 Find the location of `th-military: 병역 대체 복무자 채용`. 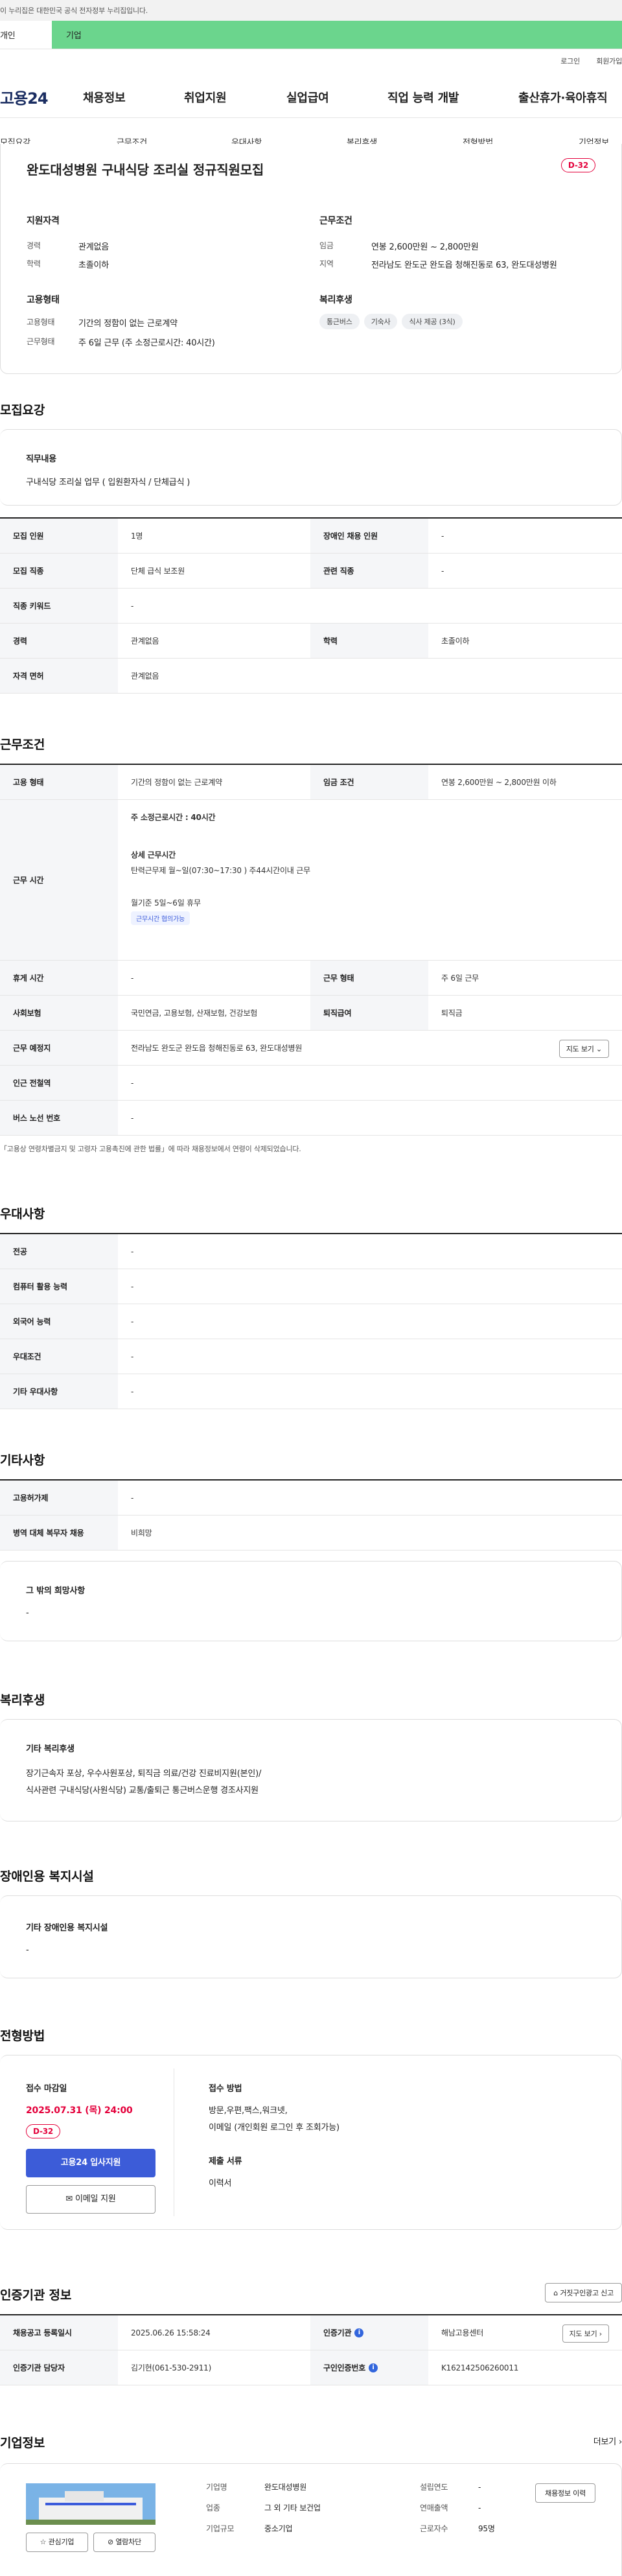

th-military: 병역 대체 복무자 채용 is located at coordinates (59, 1533).